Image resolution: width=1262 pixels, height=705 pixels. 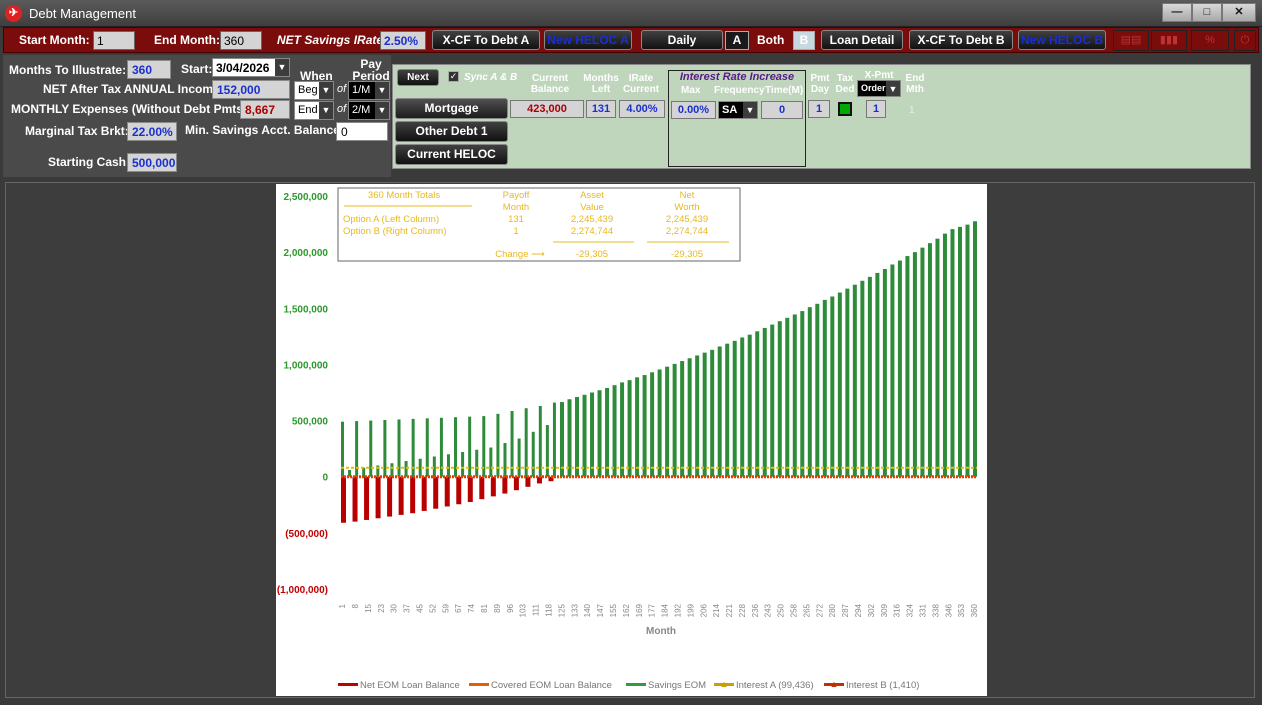 I want to click on income-period-select: 1/M ▼, so click(x=369, y=90).